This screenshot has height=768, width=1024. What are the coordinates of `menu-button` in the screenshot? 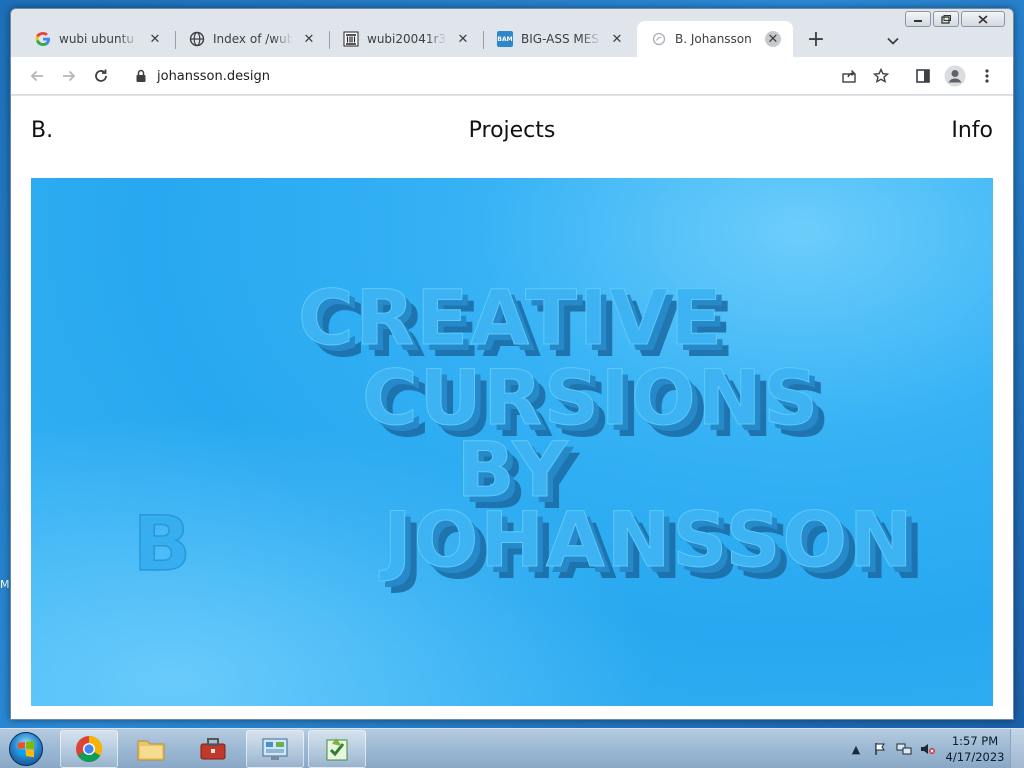 It's located at (987, 76).